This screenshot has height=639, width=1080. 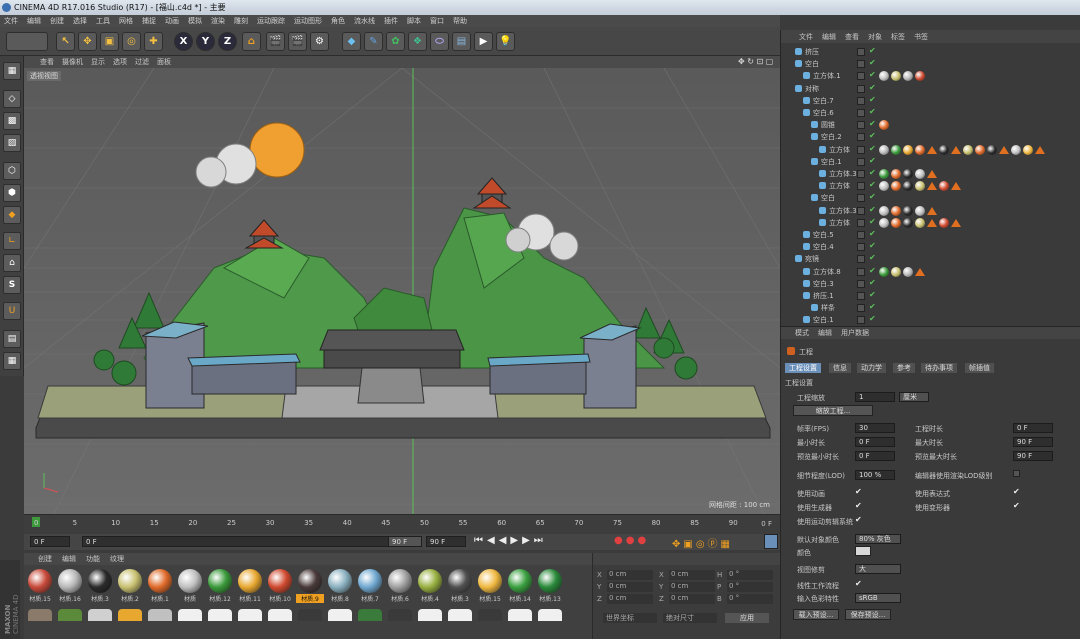 I want to click on playback-controls: ⏮◀◀▶▶⏭, so click(x=510, y=540).